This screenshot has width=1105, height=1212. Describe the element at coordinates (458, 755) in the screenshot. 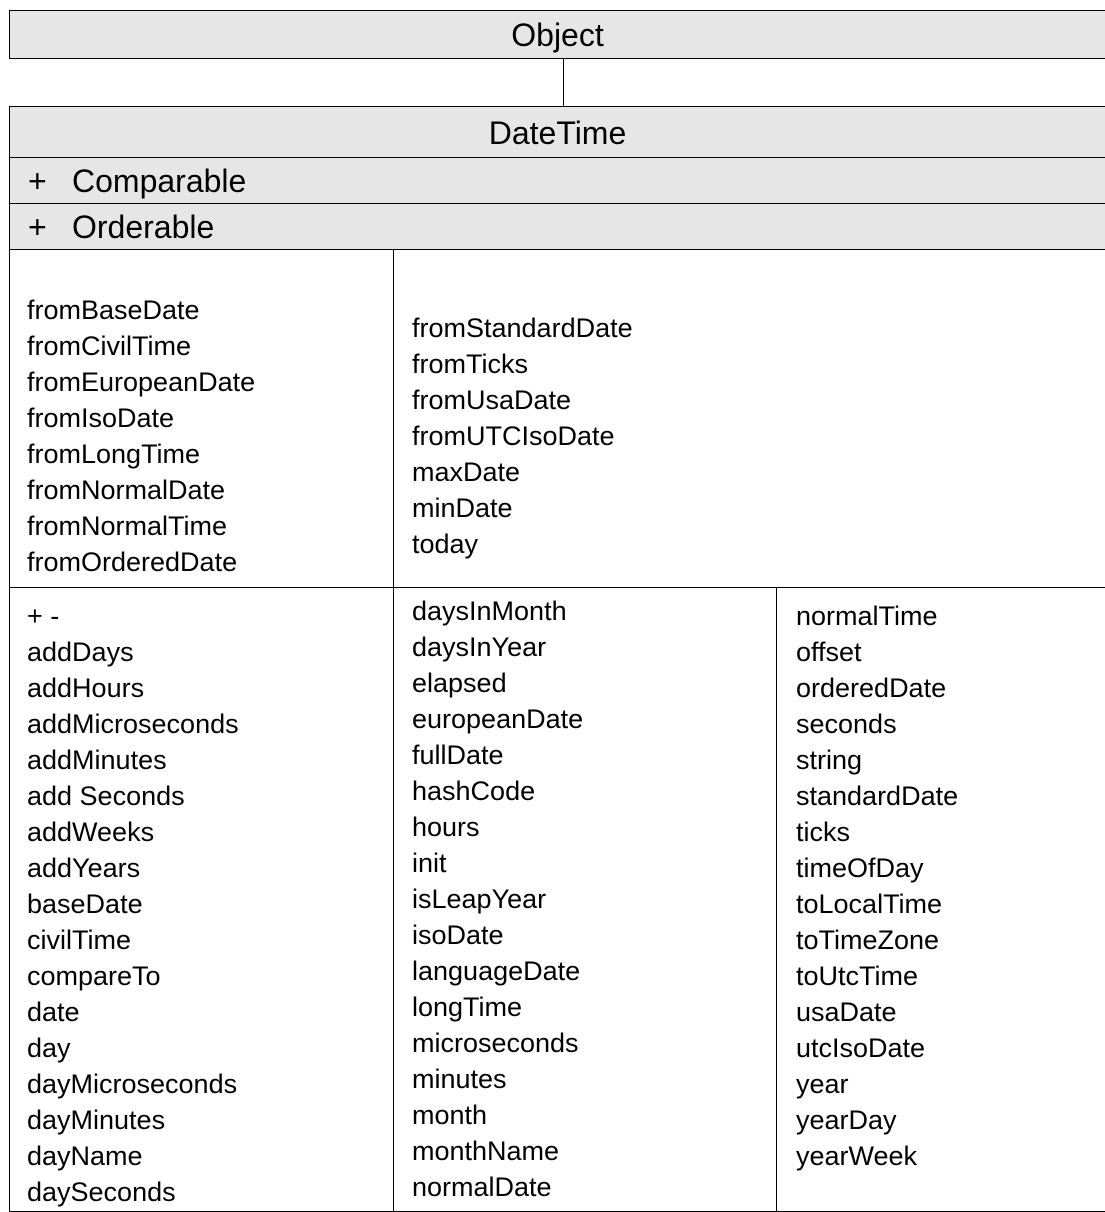

I see `member-item: fullDate` at that location.